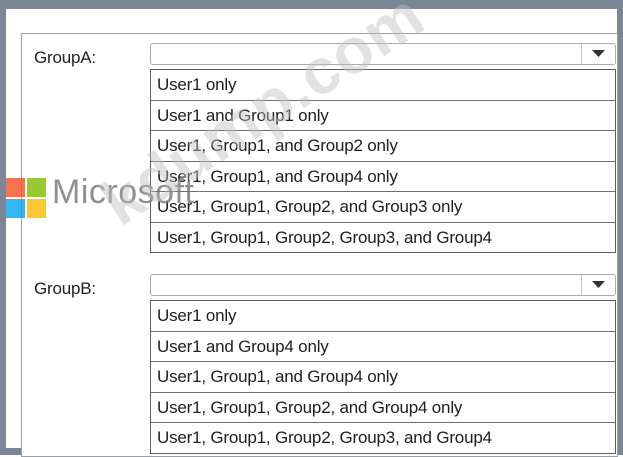  Describe the element at coordinates (383, 285) in the screenshot. I see `groupb-dropdown` at that location.